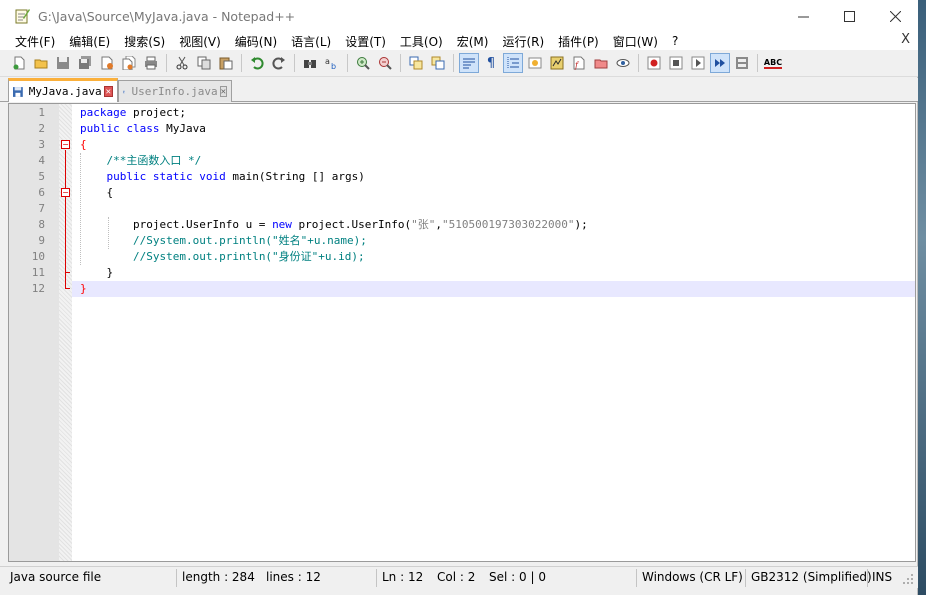  Describe the element at coordinates (459, 16) in the screenshot. I see `title-bar: G:\Java\Source\MyJava.java - Notepad++` at that location.